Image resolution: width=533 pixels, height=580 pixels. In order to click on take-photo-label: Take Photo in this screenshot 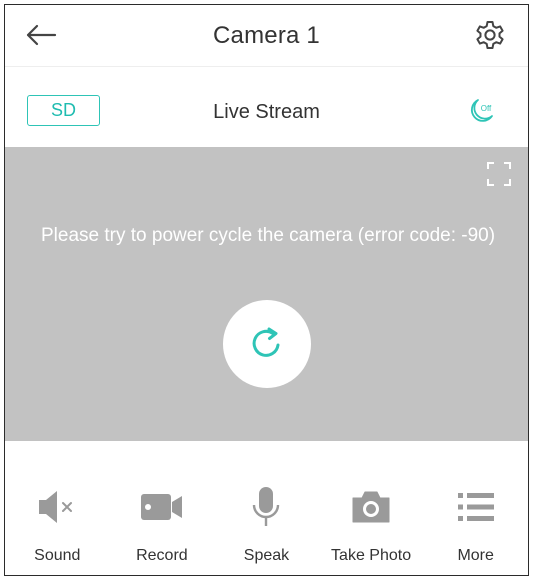, I will do `click(371, 555)`.